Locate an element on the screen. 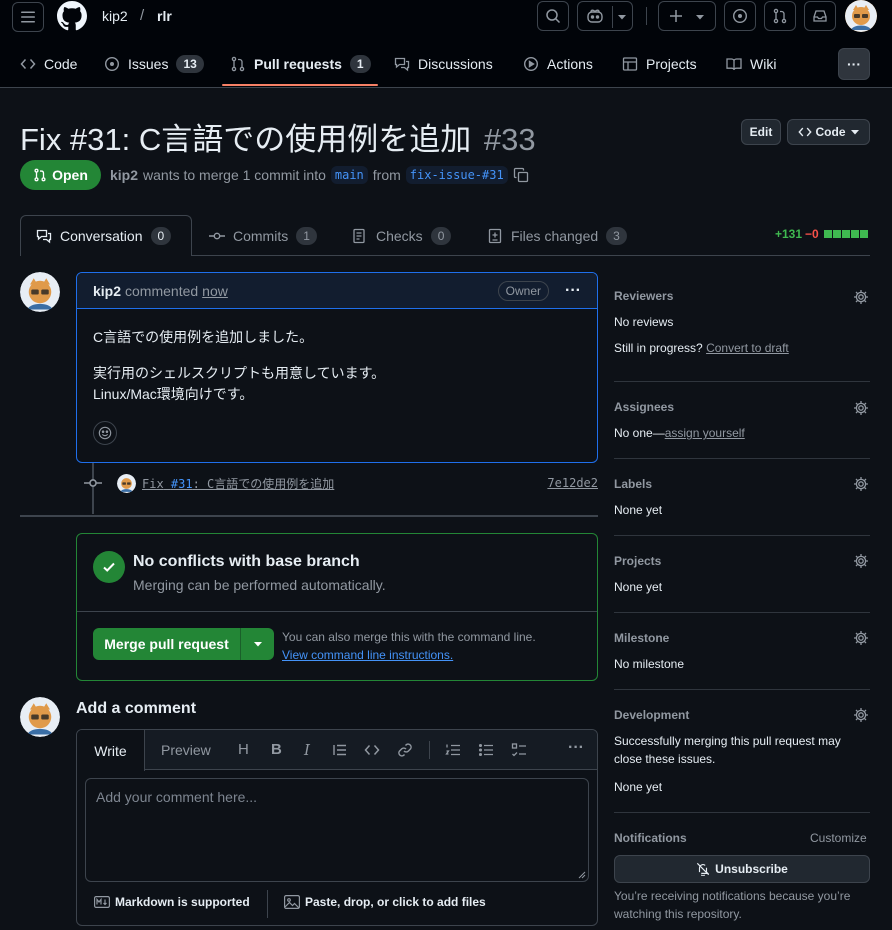  nav-more-button: ··· is located at coordinates (854, 64).